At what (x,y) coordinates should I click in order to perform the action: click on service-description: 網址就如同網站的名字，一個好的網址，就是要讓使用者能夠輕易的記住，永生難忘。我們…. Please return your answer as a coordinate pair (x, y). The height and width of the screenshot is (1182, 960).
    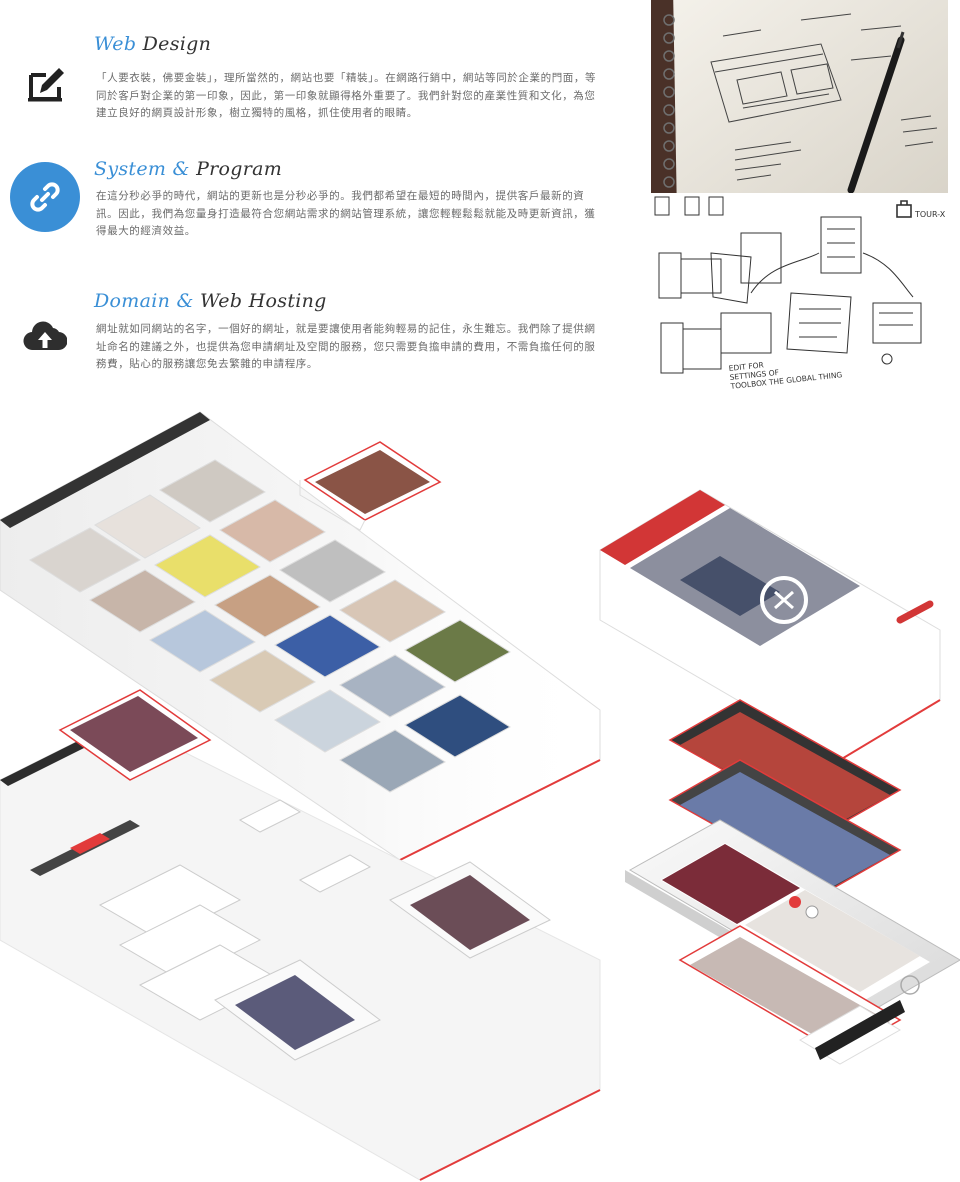
    Looking at the image, I should click on (346, 346).